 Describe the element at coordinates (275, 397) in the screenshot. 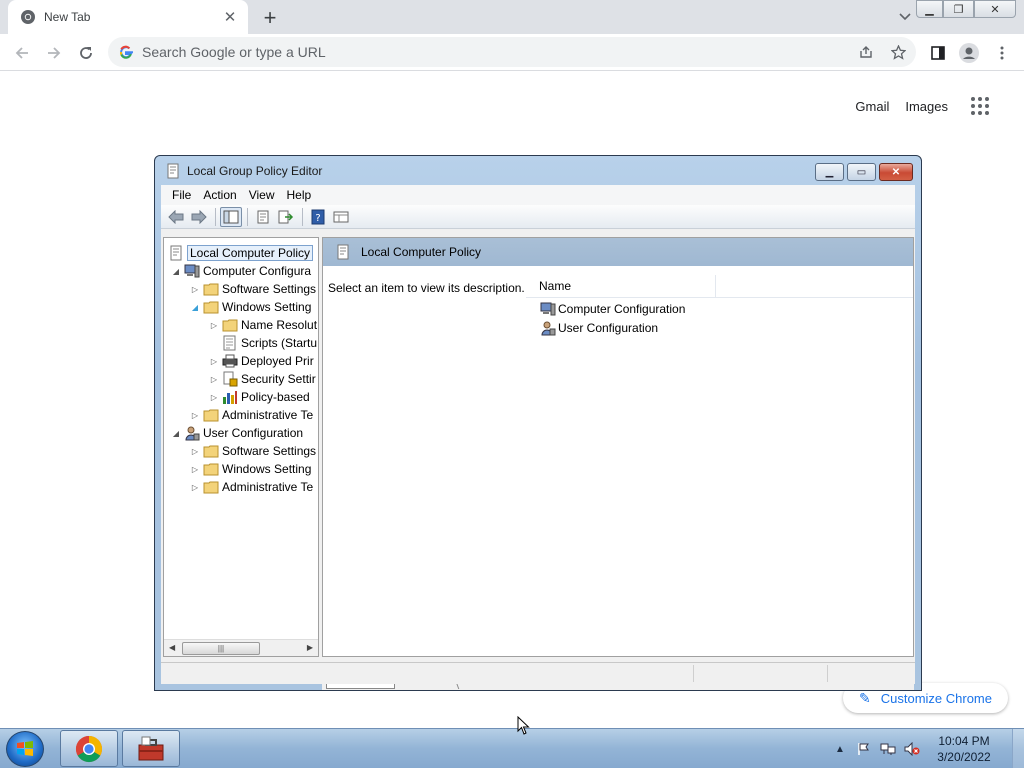

I see `tree-label: Policy-based` at that location.